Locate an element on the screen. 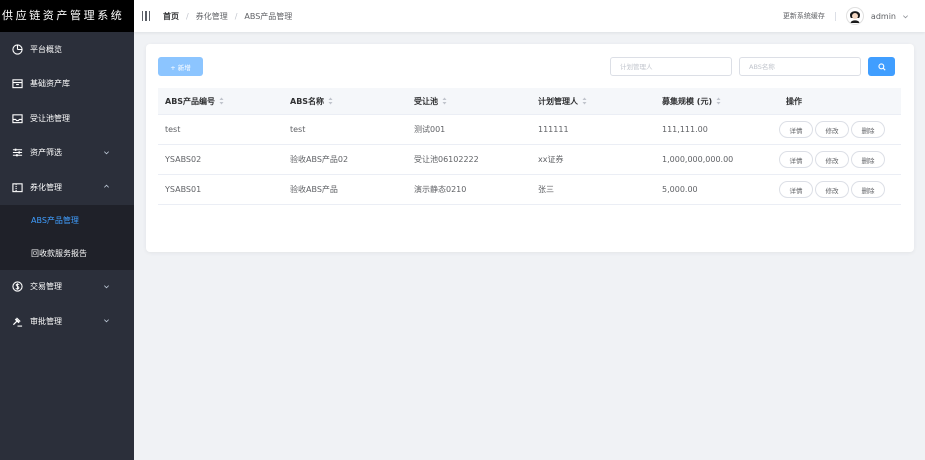 This screenshot has width=925, height=460. chevron-up-icon is located at coordinates (106, 186).